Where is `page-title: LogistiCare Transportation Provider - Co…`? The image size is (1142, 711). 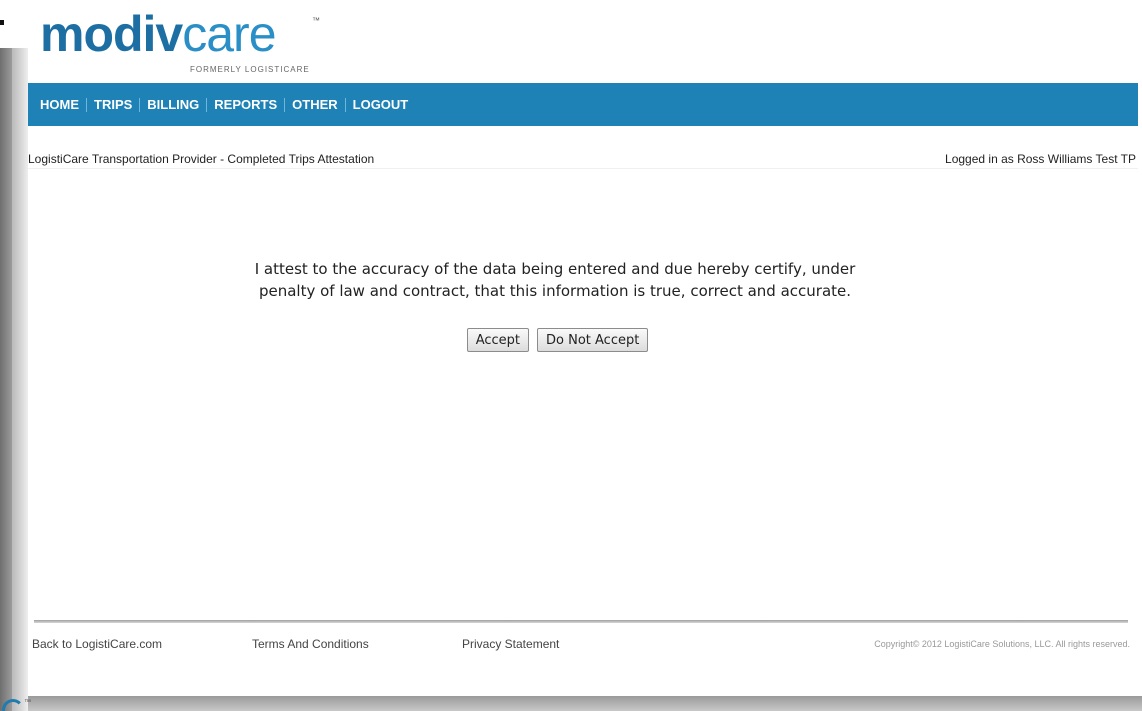 page-title: LogistiCare Transportation Provider - Co… is located at coordinates (201, 159).